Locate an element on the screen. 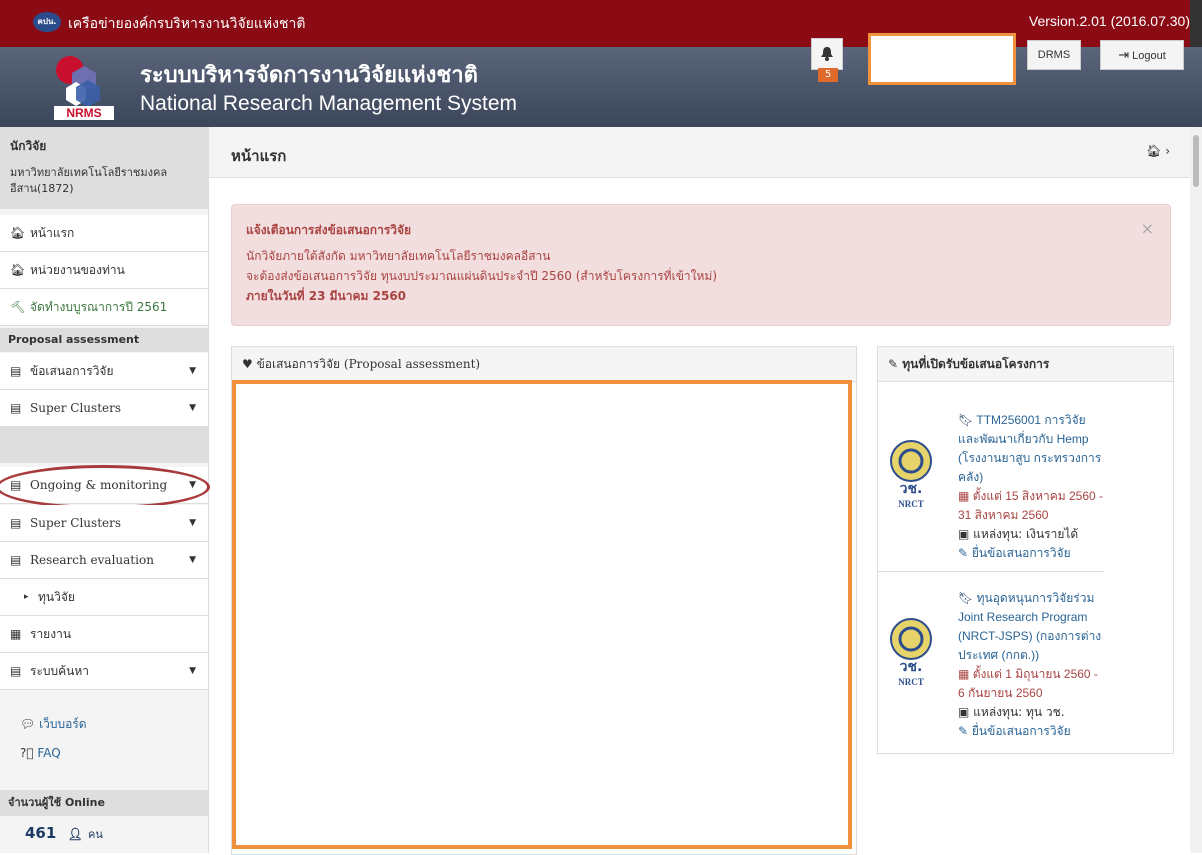 This screenshot has height=855, width=1202. faq-link: ?⃝ FAQ is located at coordinates (53, 753).